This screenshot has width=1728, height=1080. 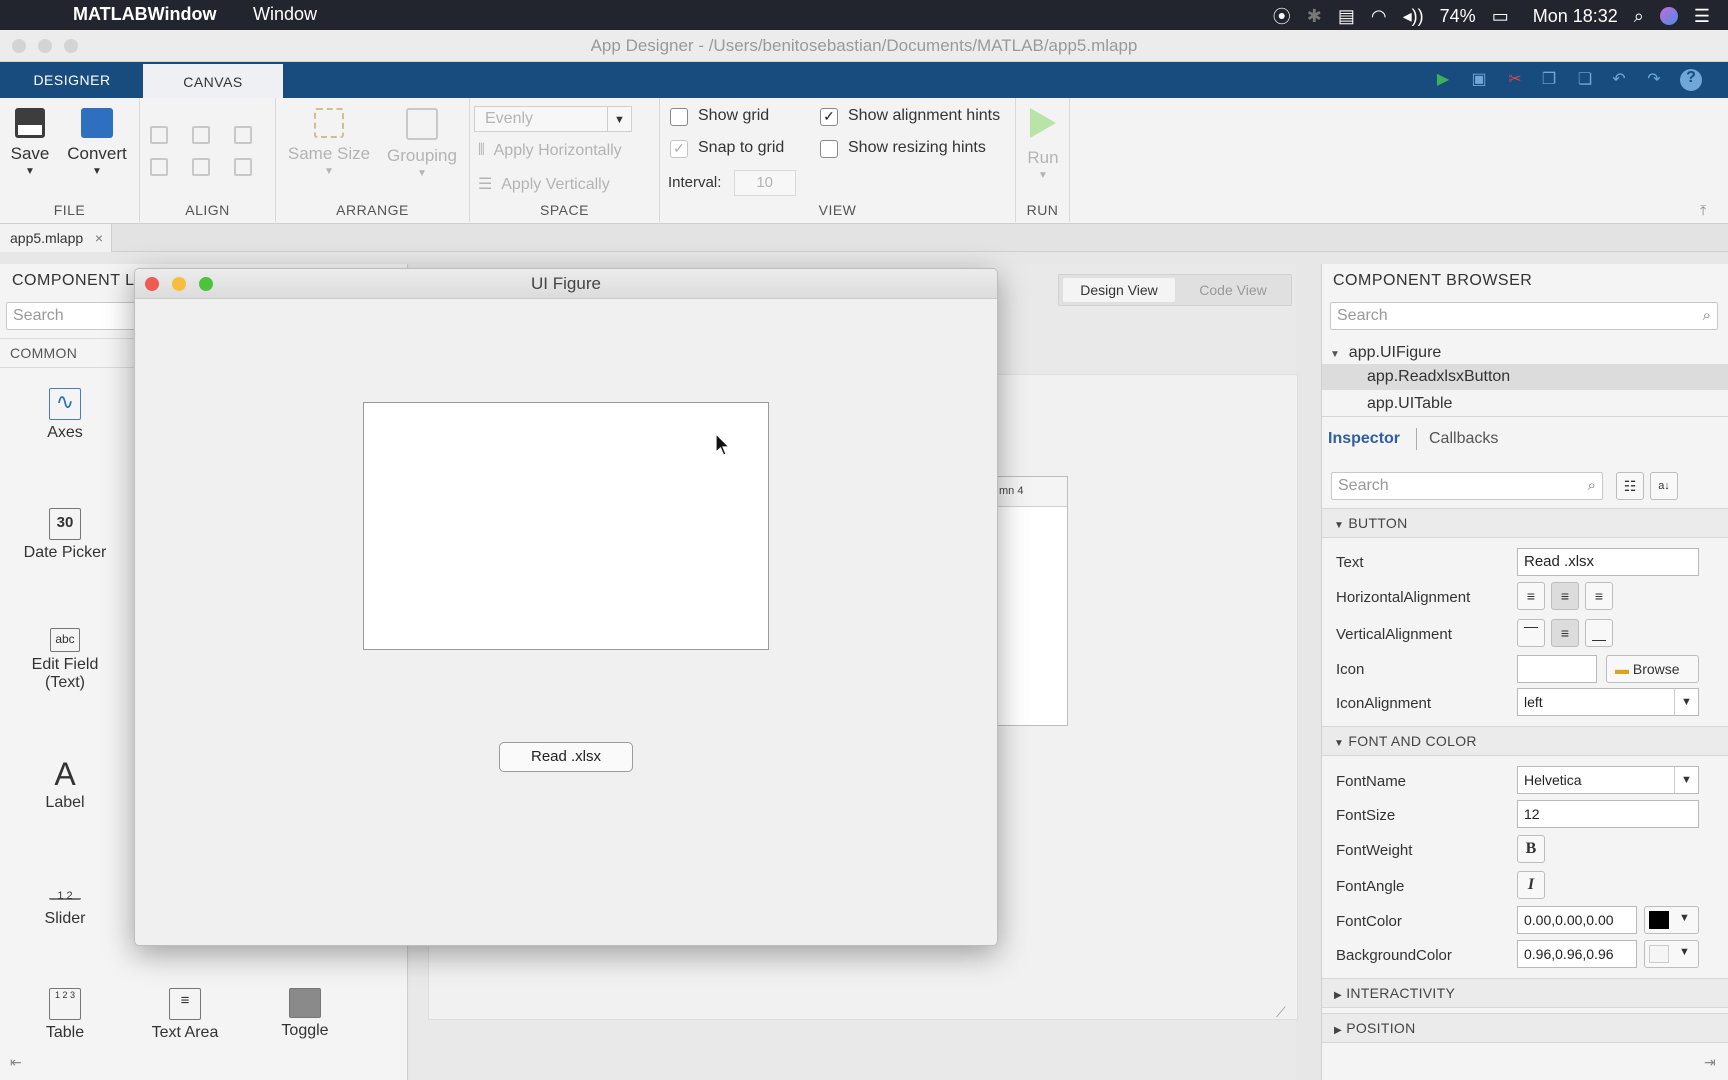 I want to click on tab-app5: app5.mlapp ×, so click(x=56, y=238).